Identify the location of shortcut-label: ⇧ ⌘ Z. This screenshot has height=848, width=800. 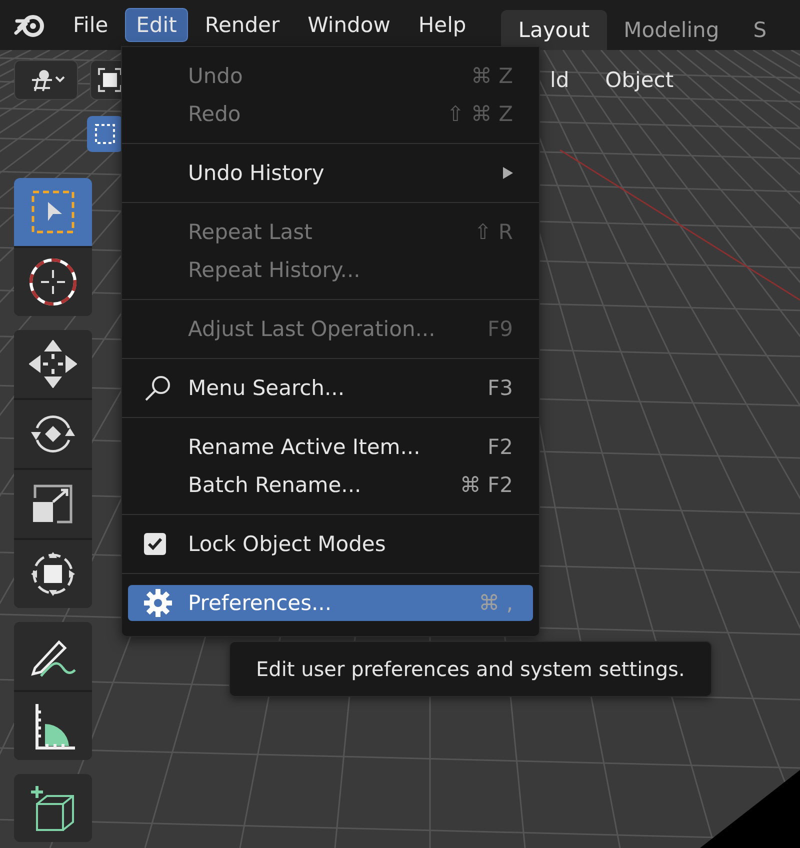
(479, 114).